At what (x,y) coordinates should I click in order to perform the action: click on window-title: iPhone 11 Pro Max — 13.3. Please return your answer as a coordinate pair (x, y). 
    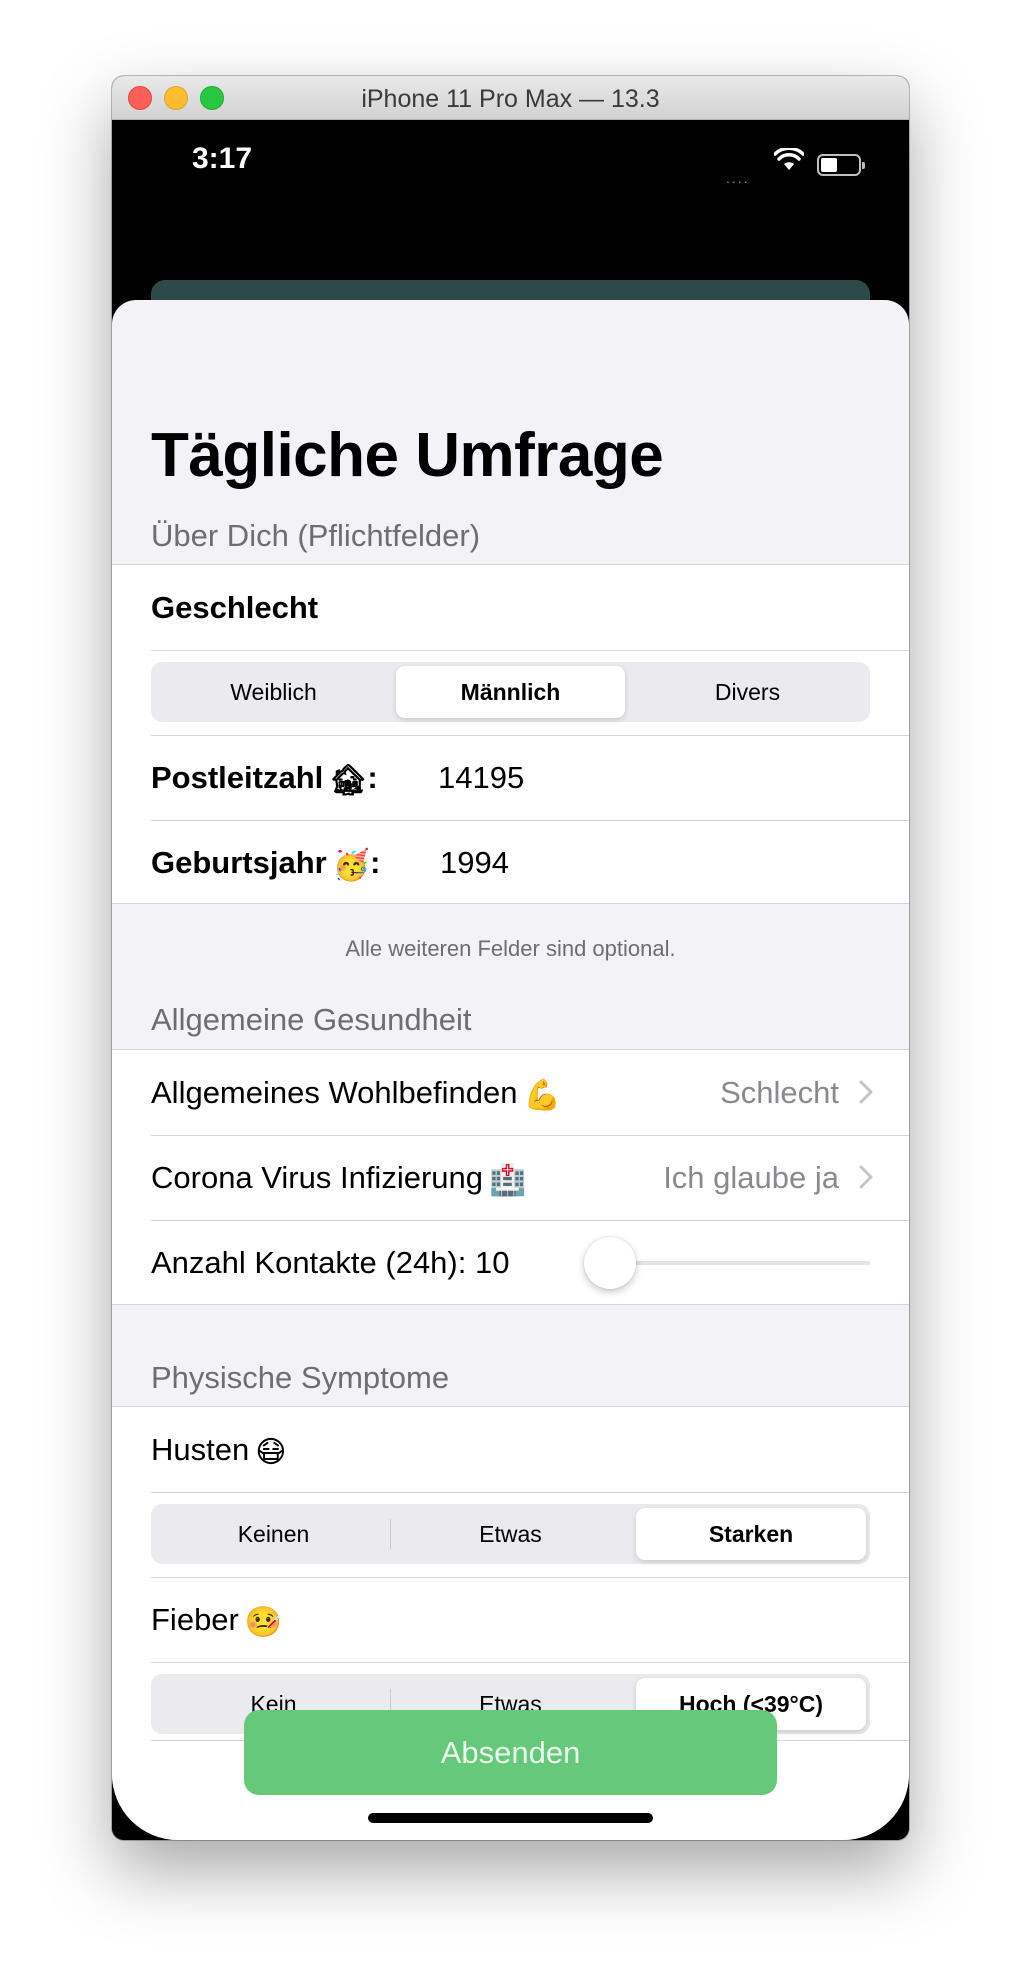
    Looking at the image, I should click on (510, 99).